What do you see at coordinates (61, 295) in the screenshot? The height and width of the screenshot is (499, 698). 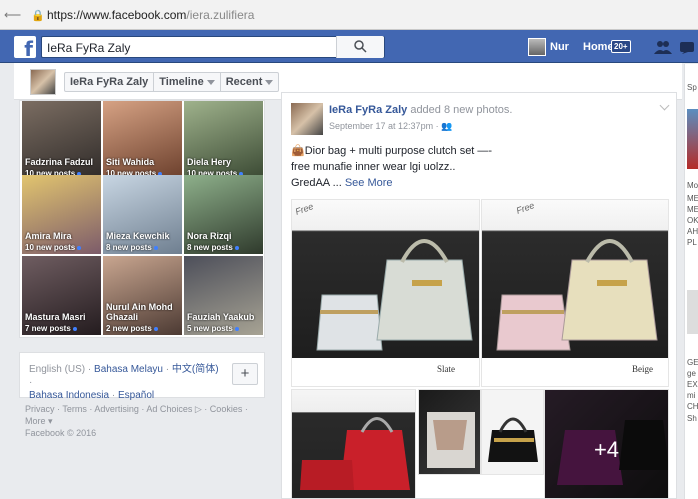 I see `friend-tile: Mastura Masri 7 new posts` at bounding box center [61, 295].